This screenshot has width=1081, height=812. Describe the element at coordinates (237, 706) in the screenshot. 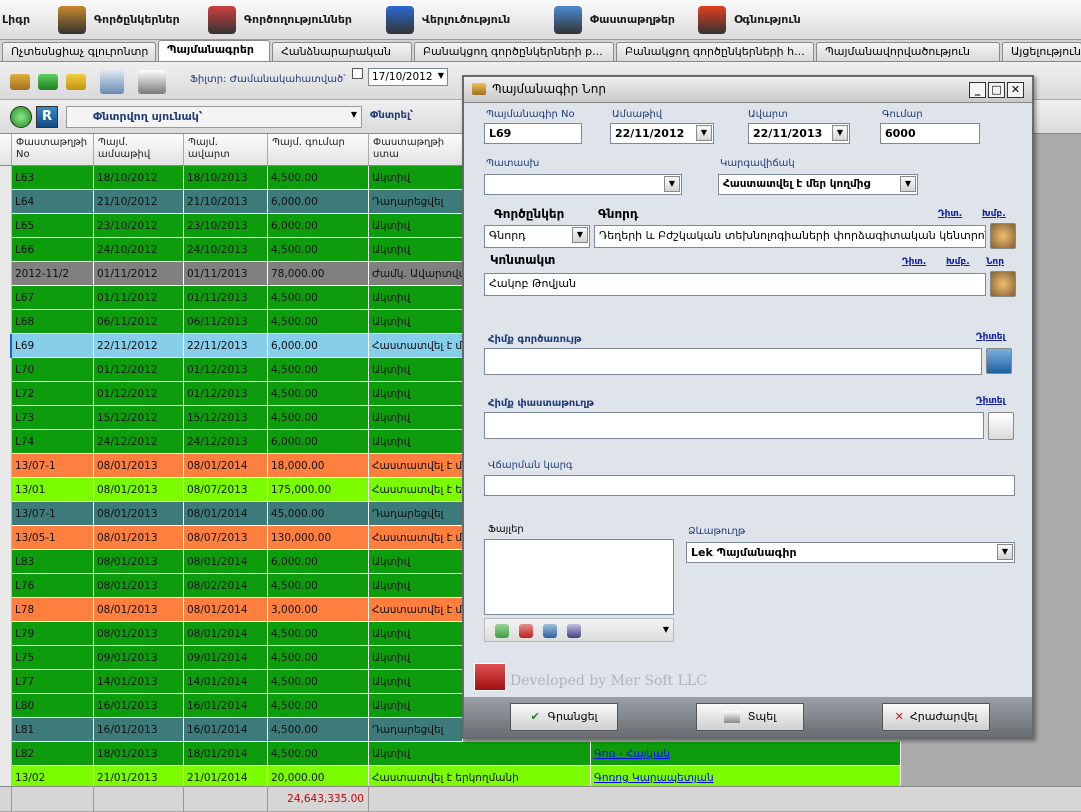

I see `table-row: L80 16/01/2013 16/01/2014 4,500.00 Ակտիվ` at that location.